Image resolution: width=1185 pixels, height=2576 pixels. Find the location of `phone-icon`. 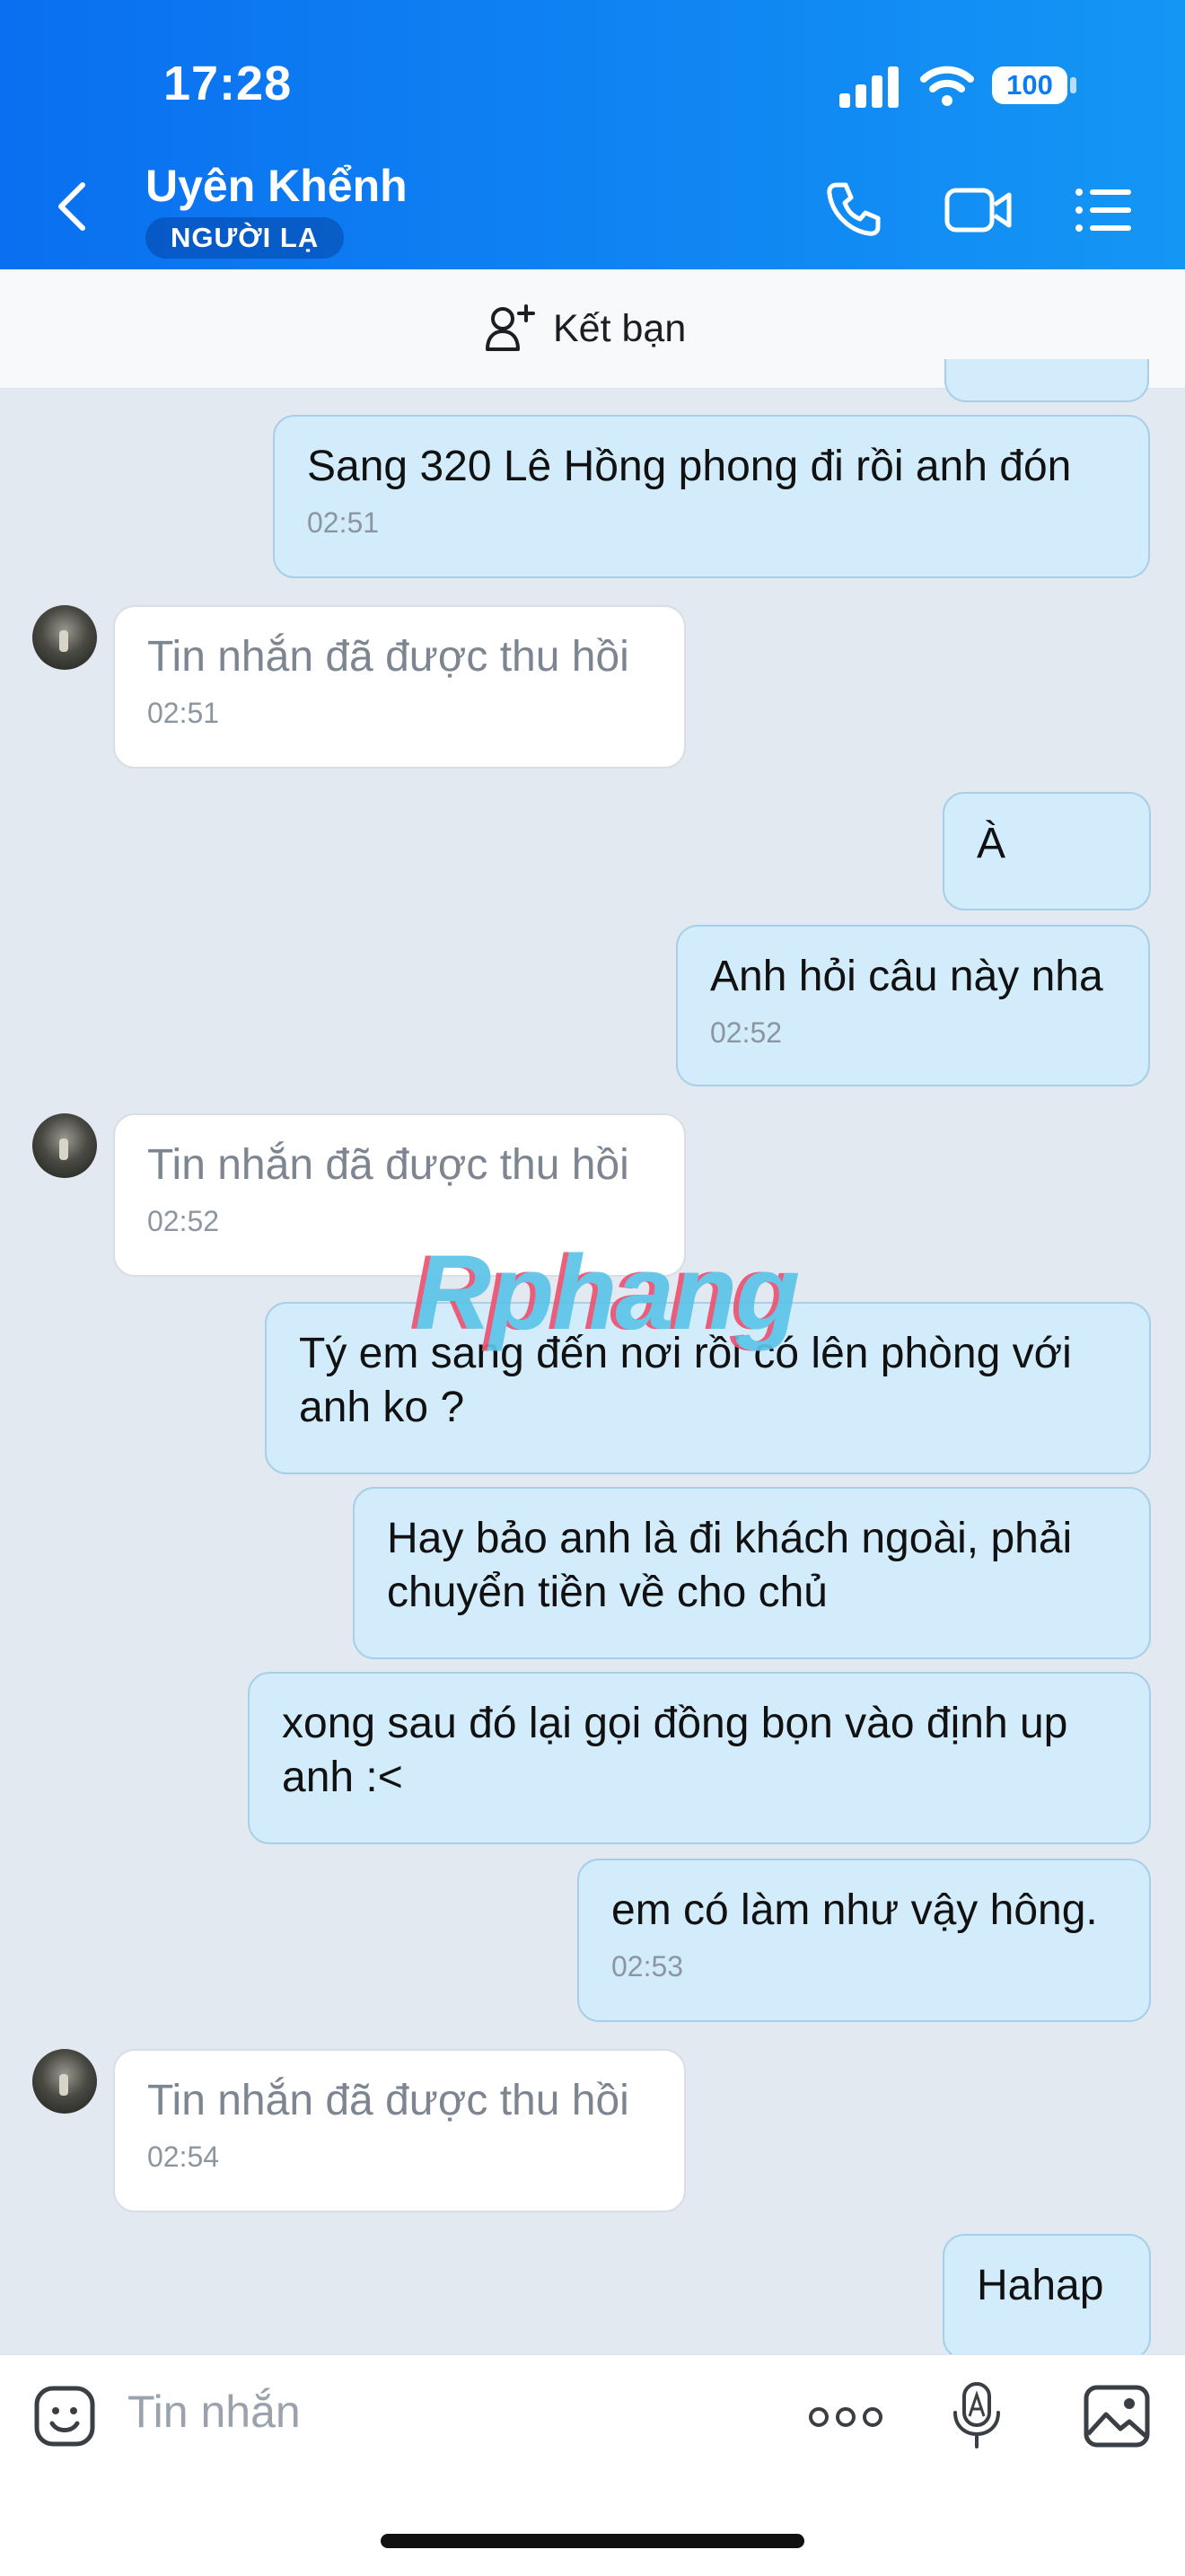

phone-icon is located at coordinates (853, 209).